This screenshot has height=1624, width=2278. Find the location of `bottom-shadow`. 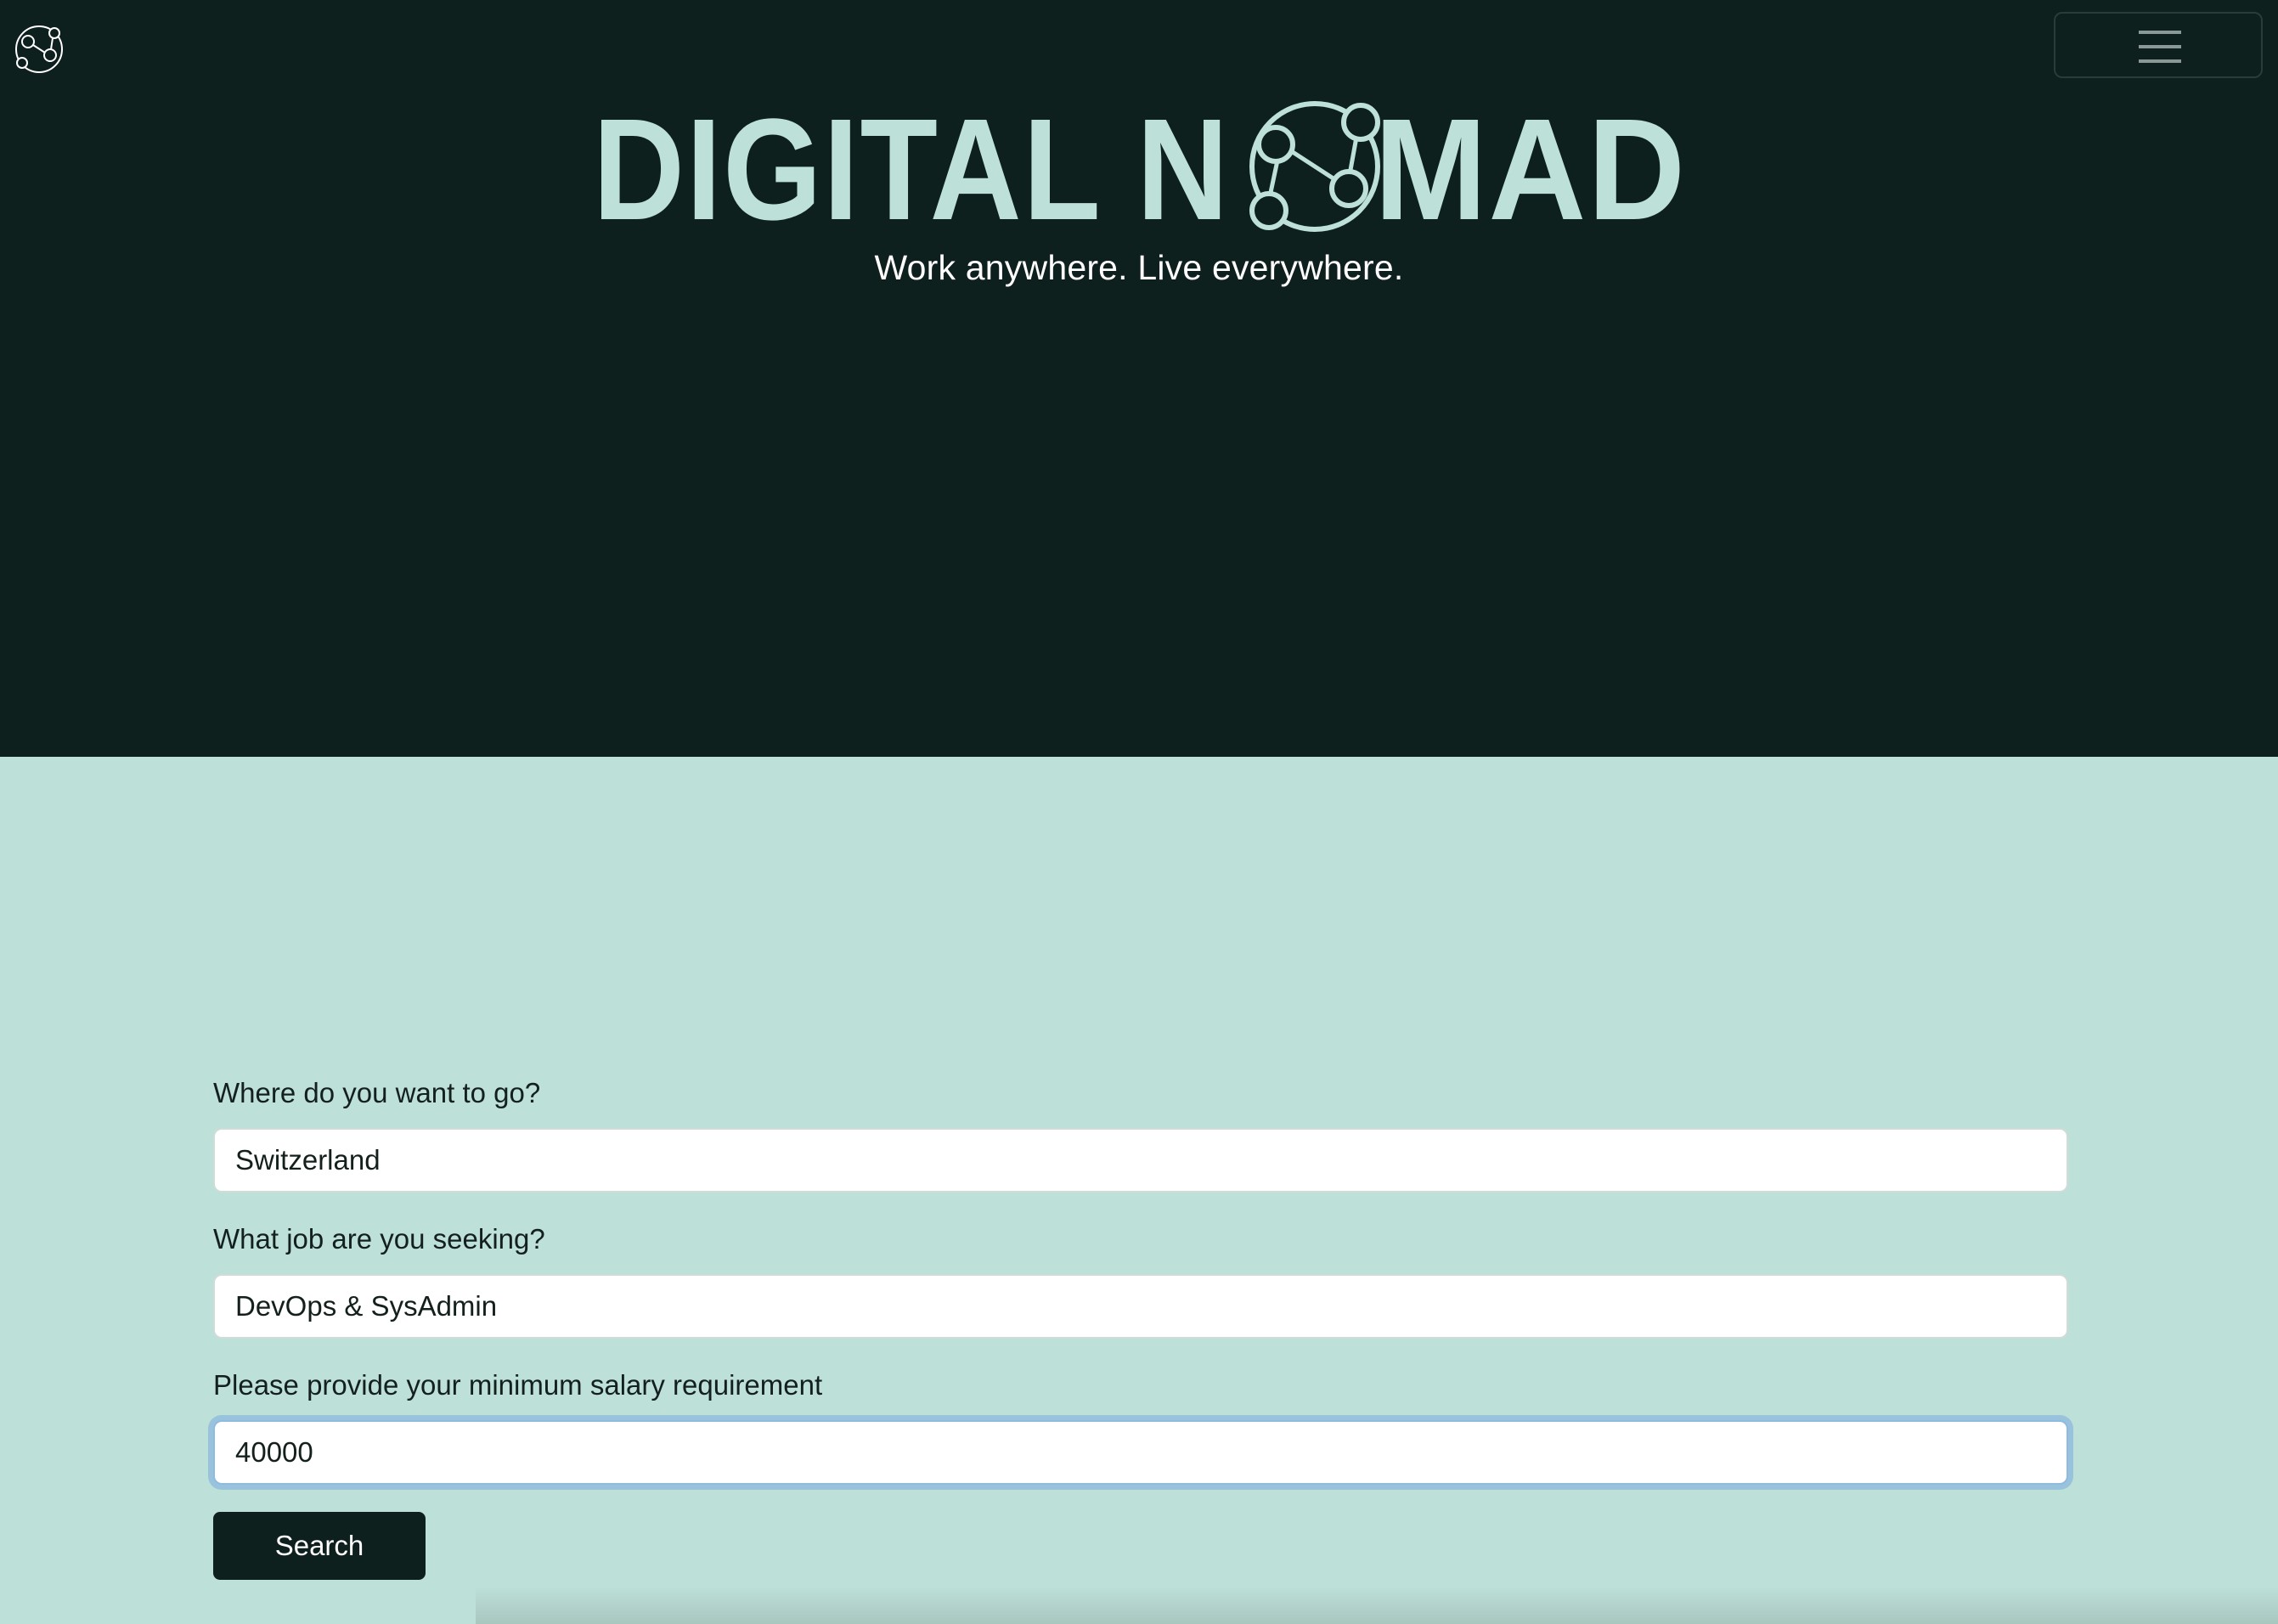

bottom-shadow is located at coordinates (1377, 1605).